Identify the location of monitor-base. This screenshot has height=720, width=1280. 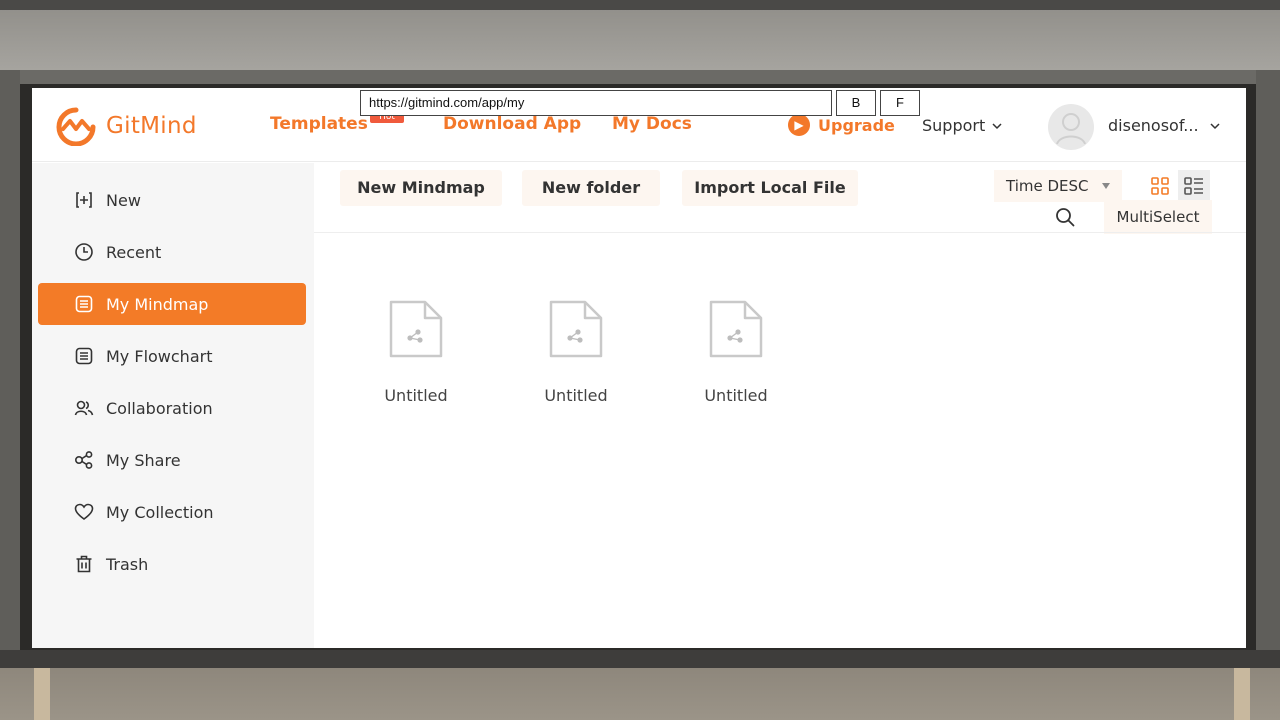
(640, 659).